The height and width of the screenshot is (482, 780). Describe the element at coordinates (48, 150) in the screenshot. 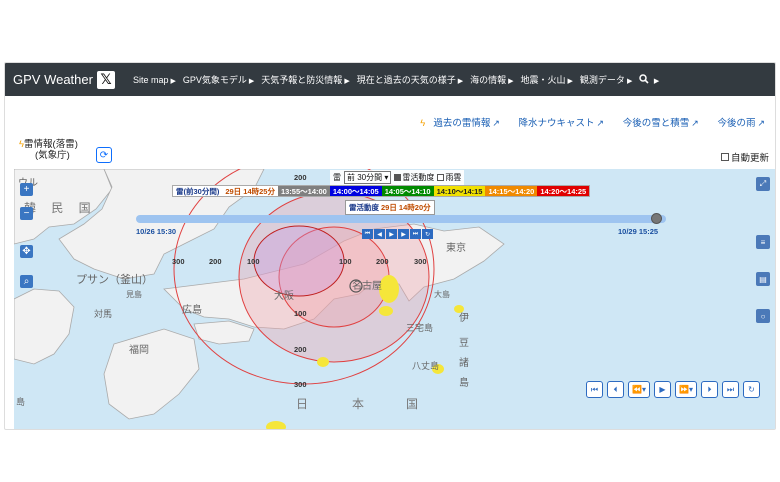

I see `panel-title: ϟ雷情報(落雷) (気象庁)` at that location.